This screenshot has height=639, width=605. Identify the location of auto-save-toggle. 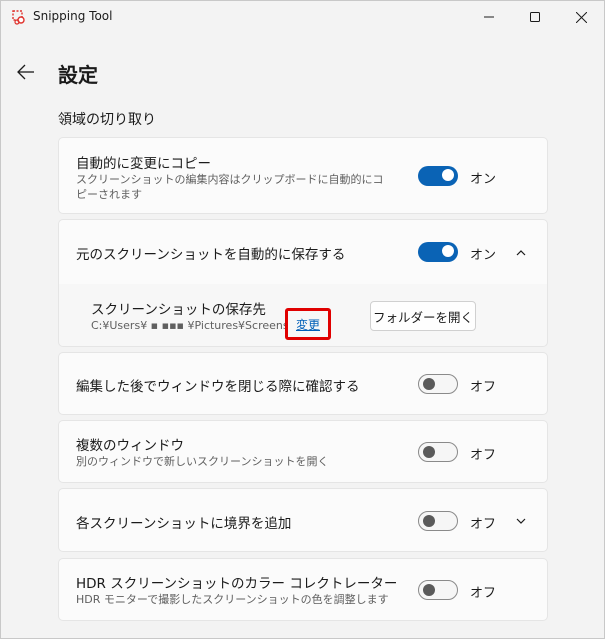
(438, 252).